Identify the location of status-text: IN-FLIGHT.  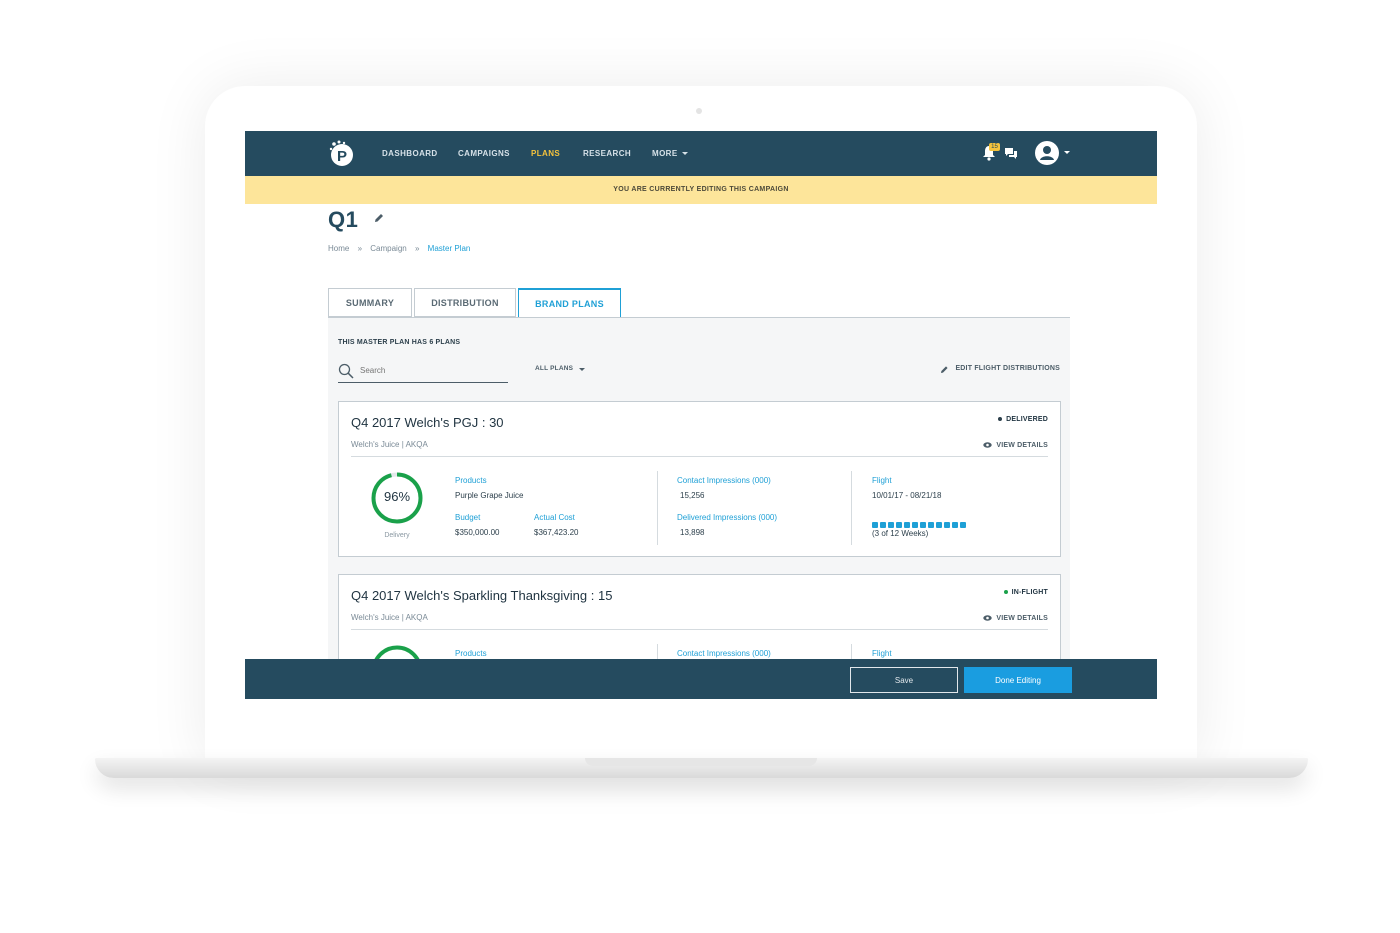
(1029, 592).